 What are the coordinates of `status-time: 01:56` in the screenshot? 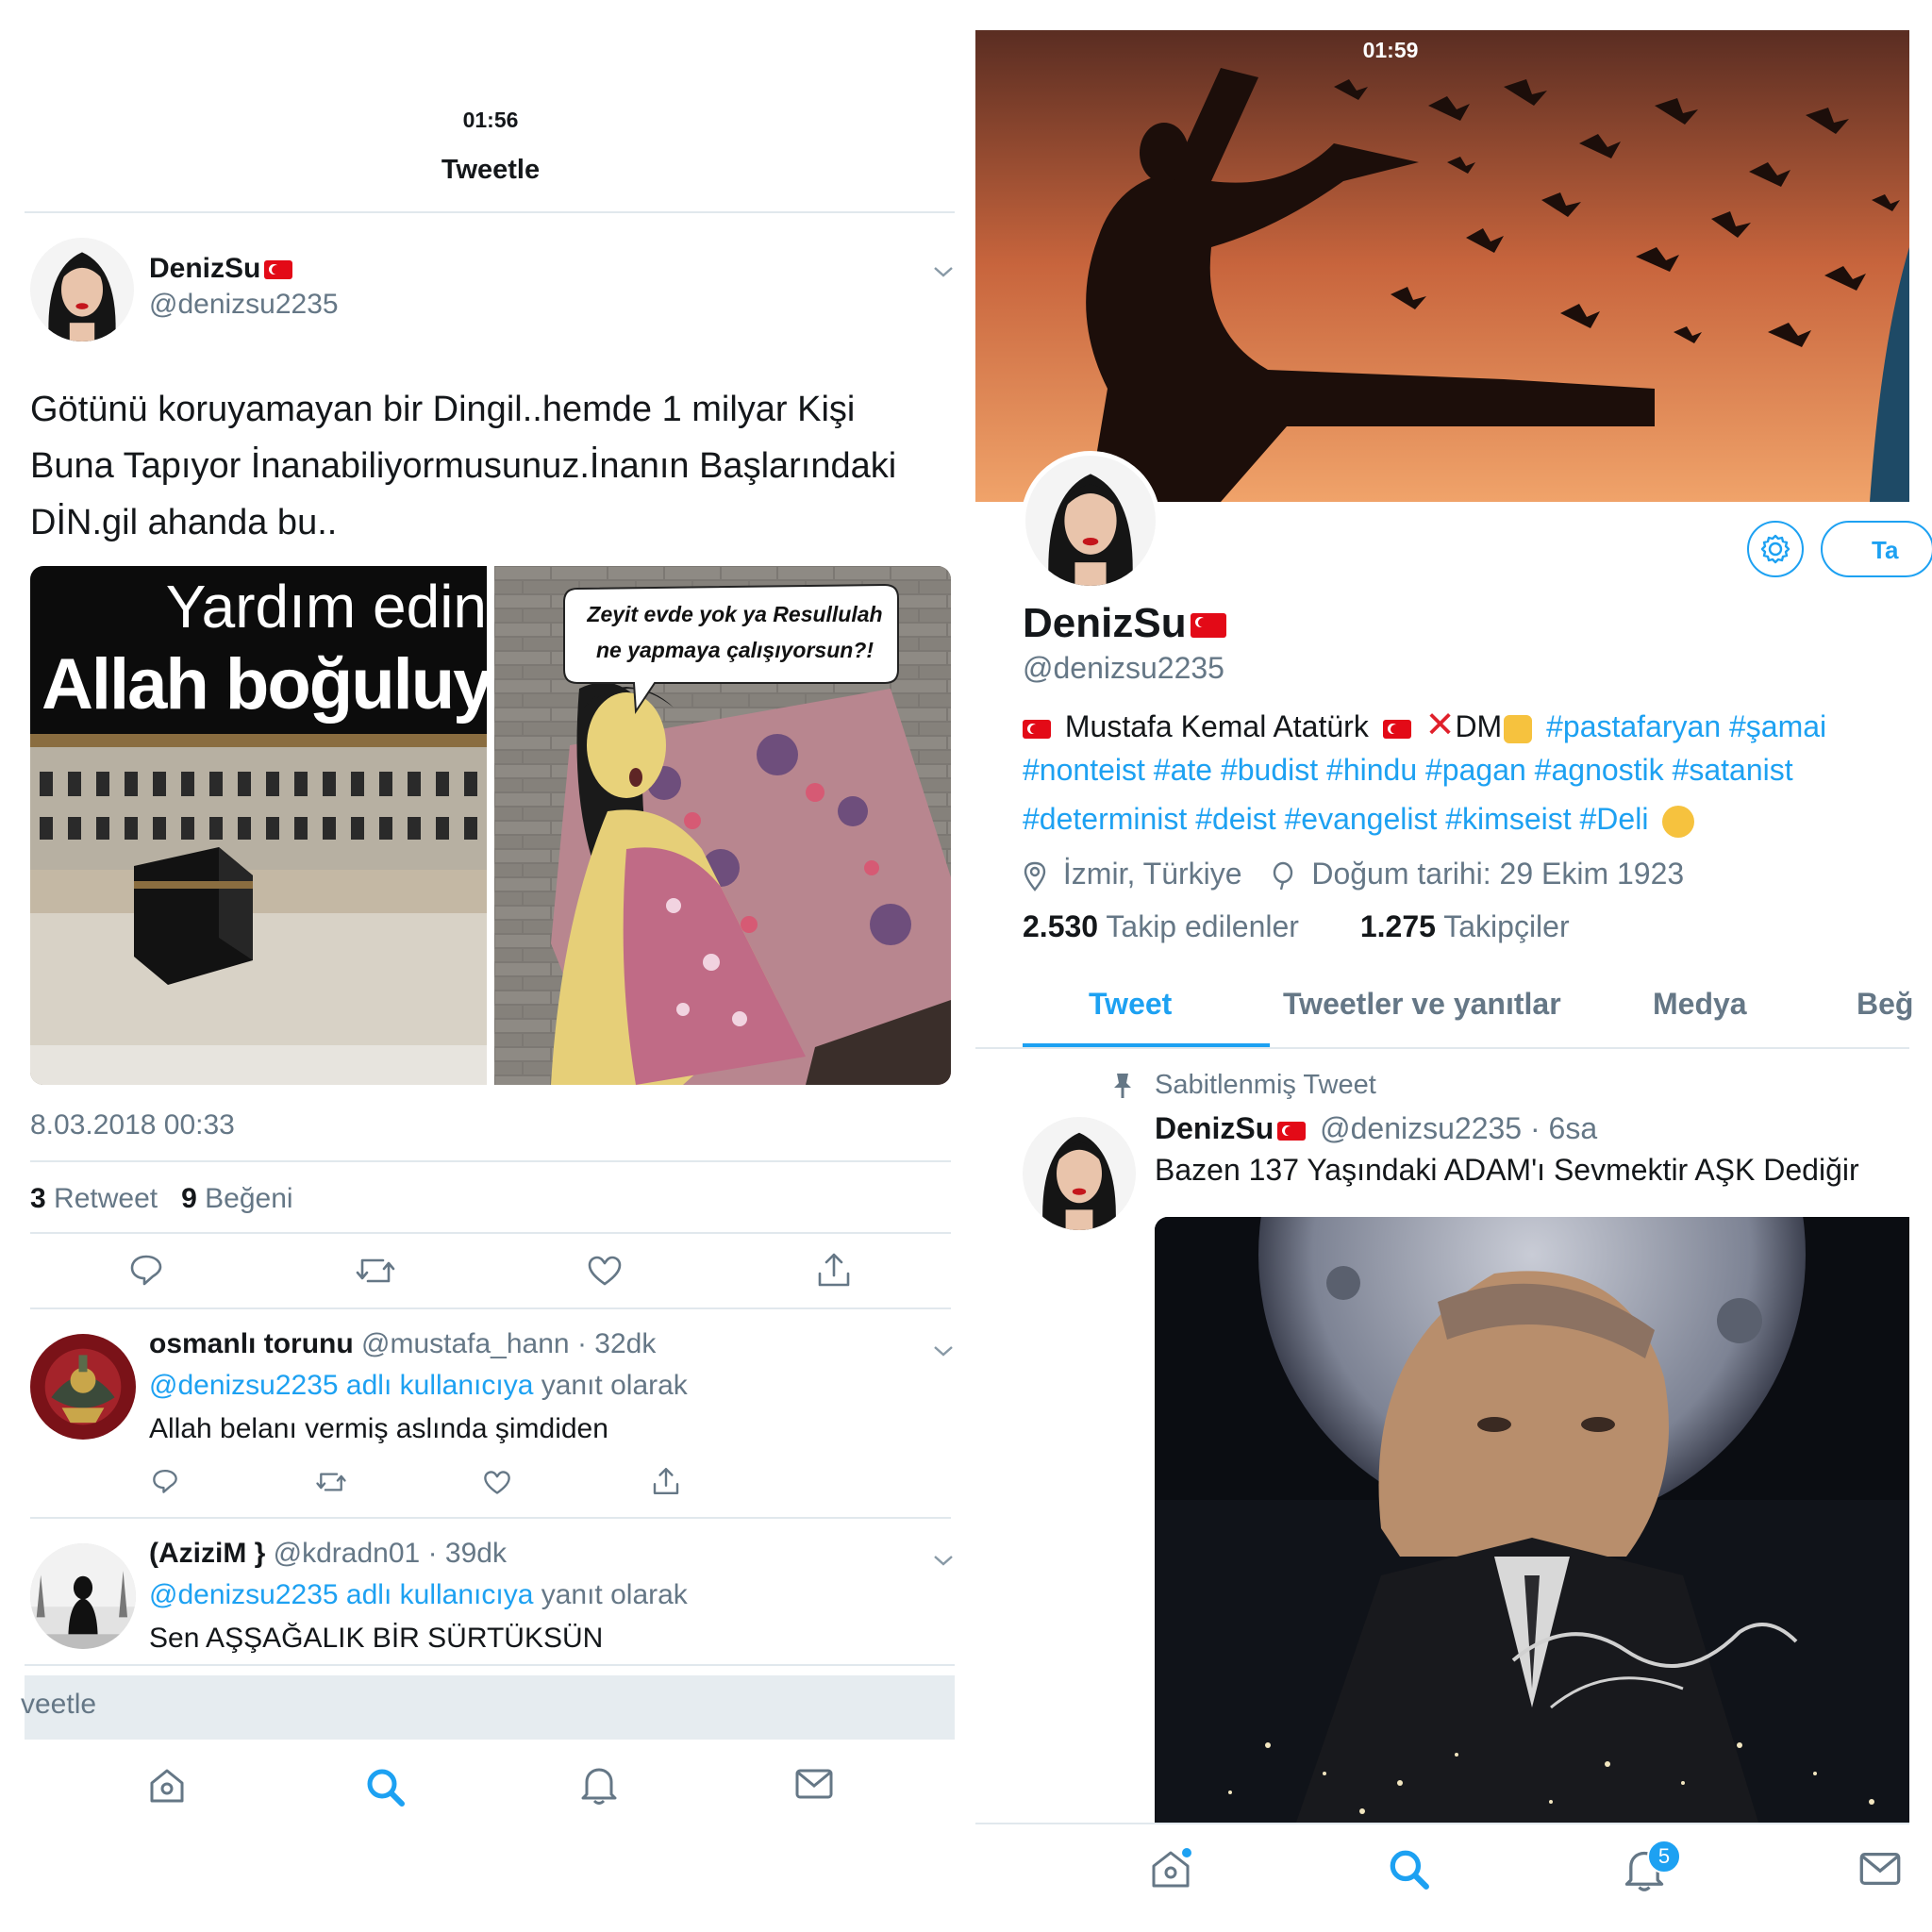 It's located at (490, 120).